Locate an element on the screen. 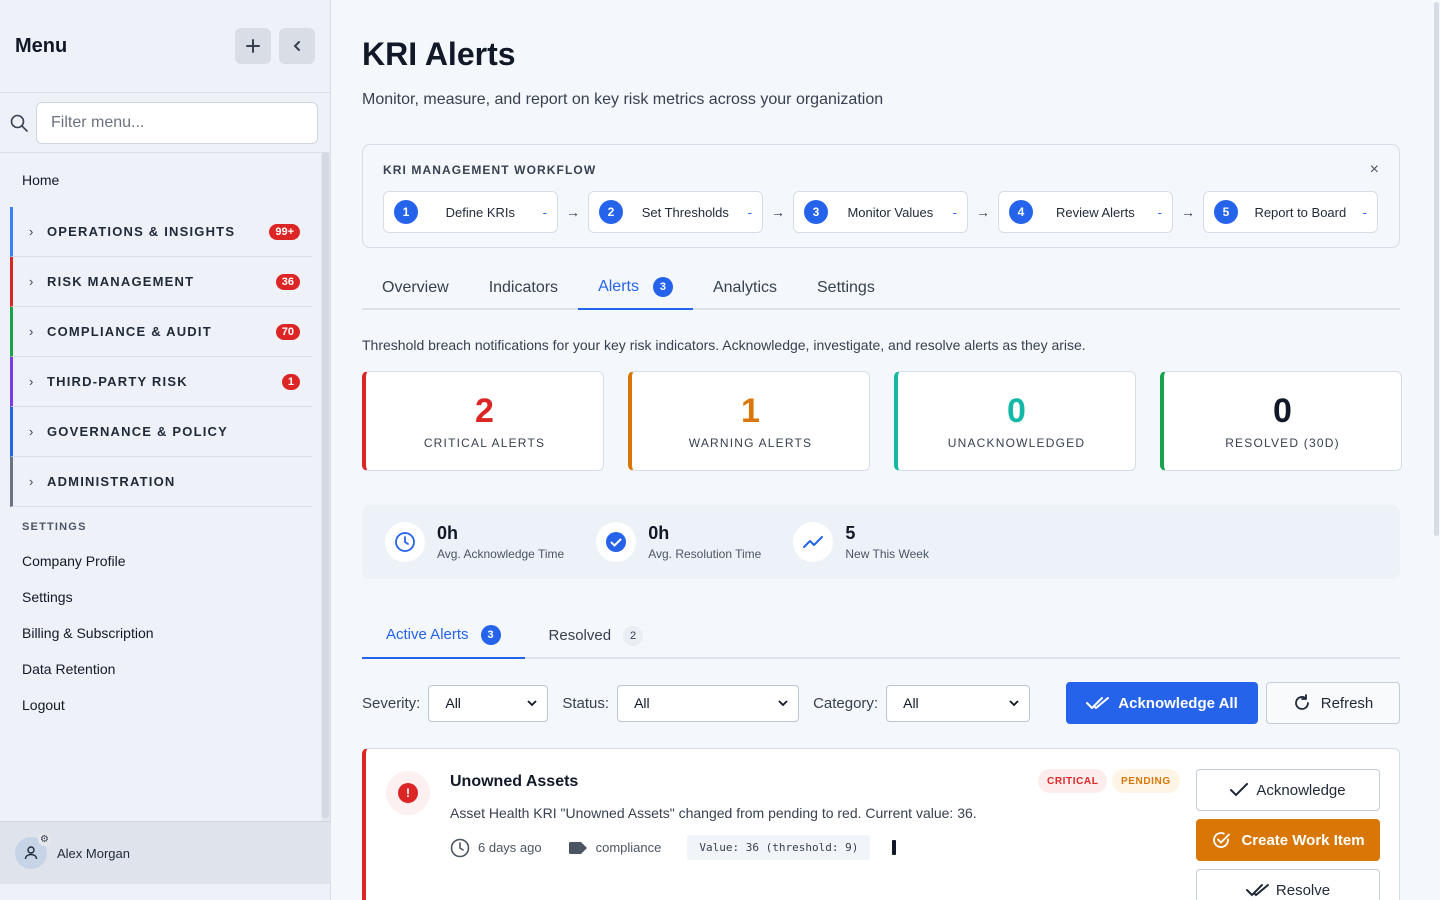  tab-active-alerts: Active Alerts 3 is located at coordinates (443, 635).